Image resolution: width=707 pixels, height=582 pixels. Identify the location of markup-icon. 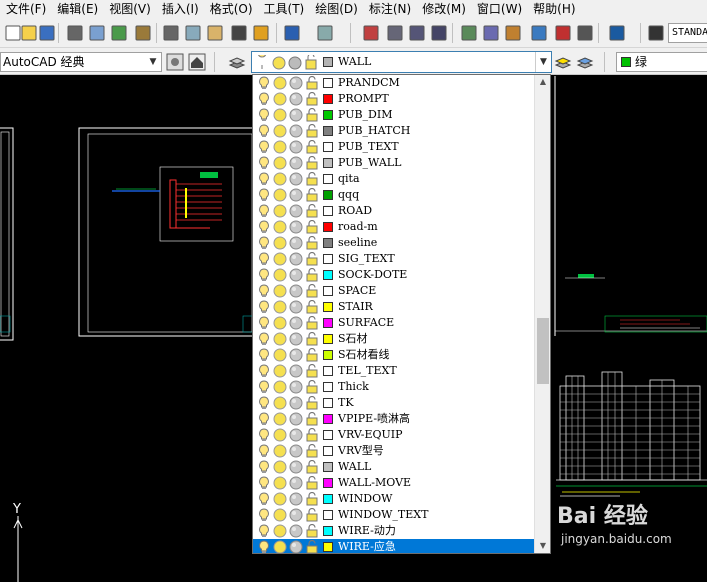
(563, 33).